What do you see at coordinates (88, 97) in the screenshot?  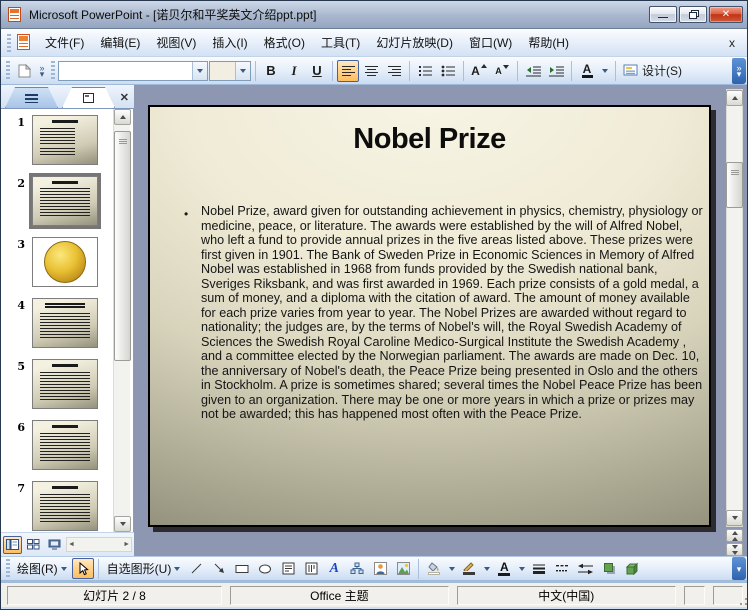 I see `tab-slides` at bounding box center [88, 97].